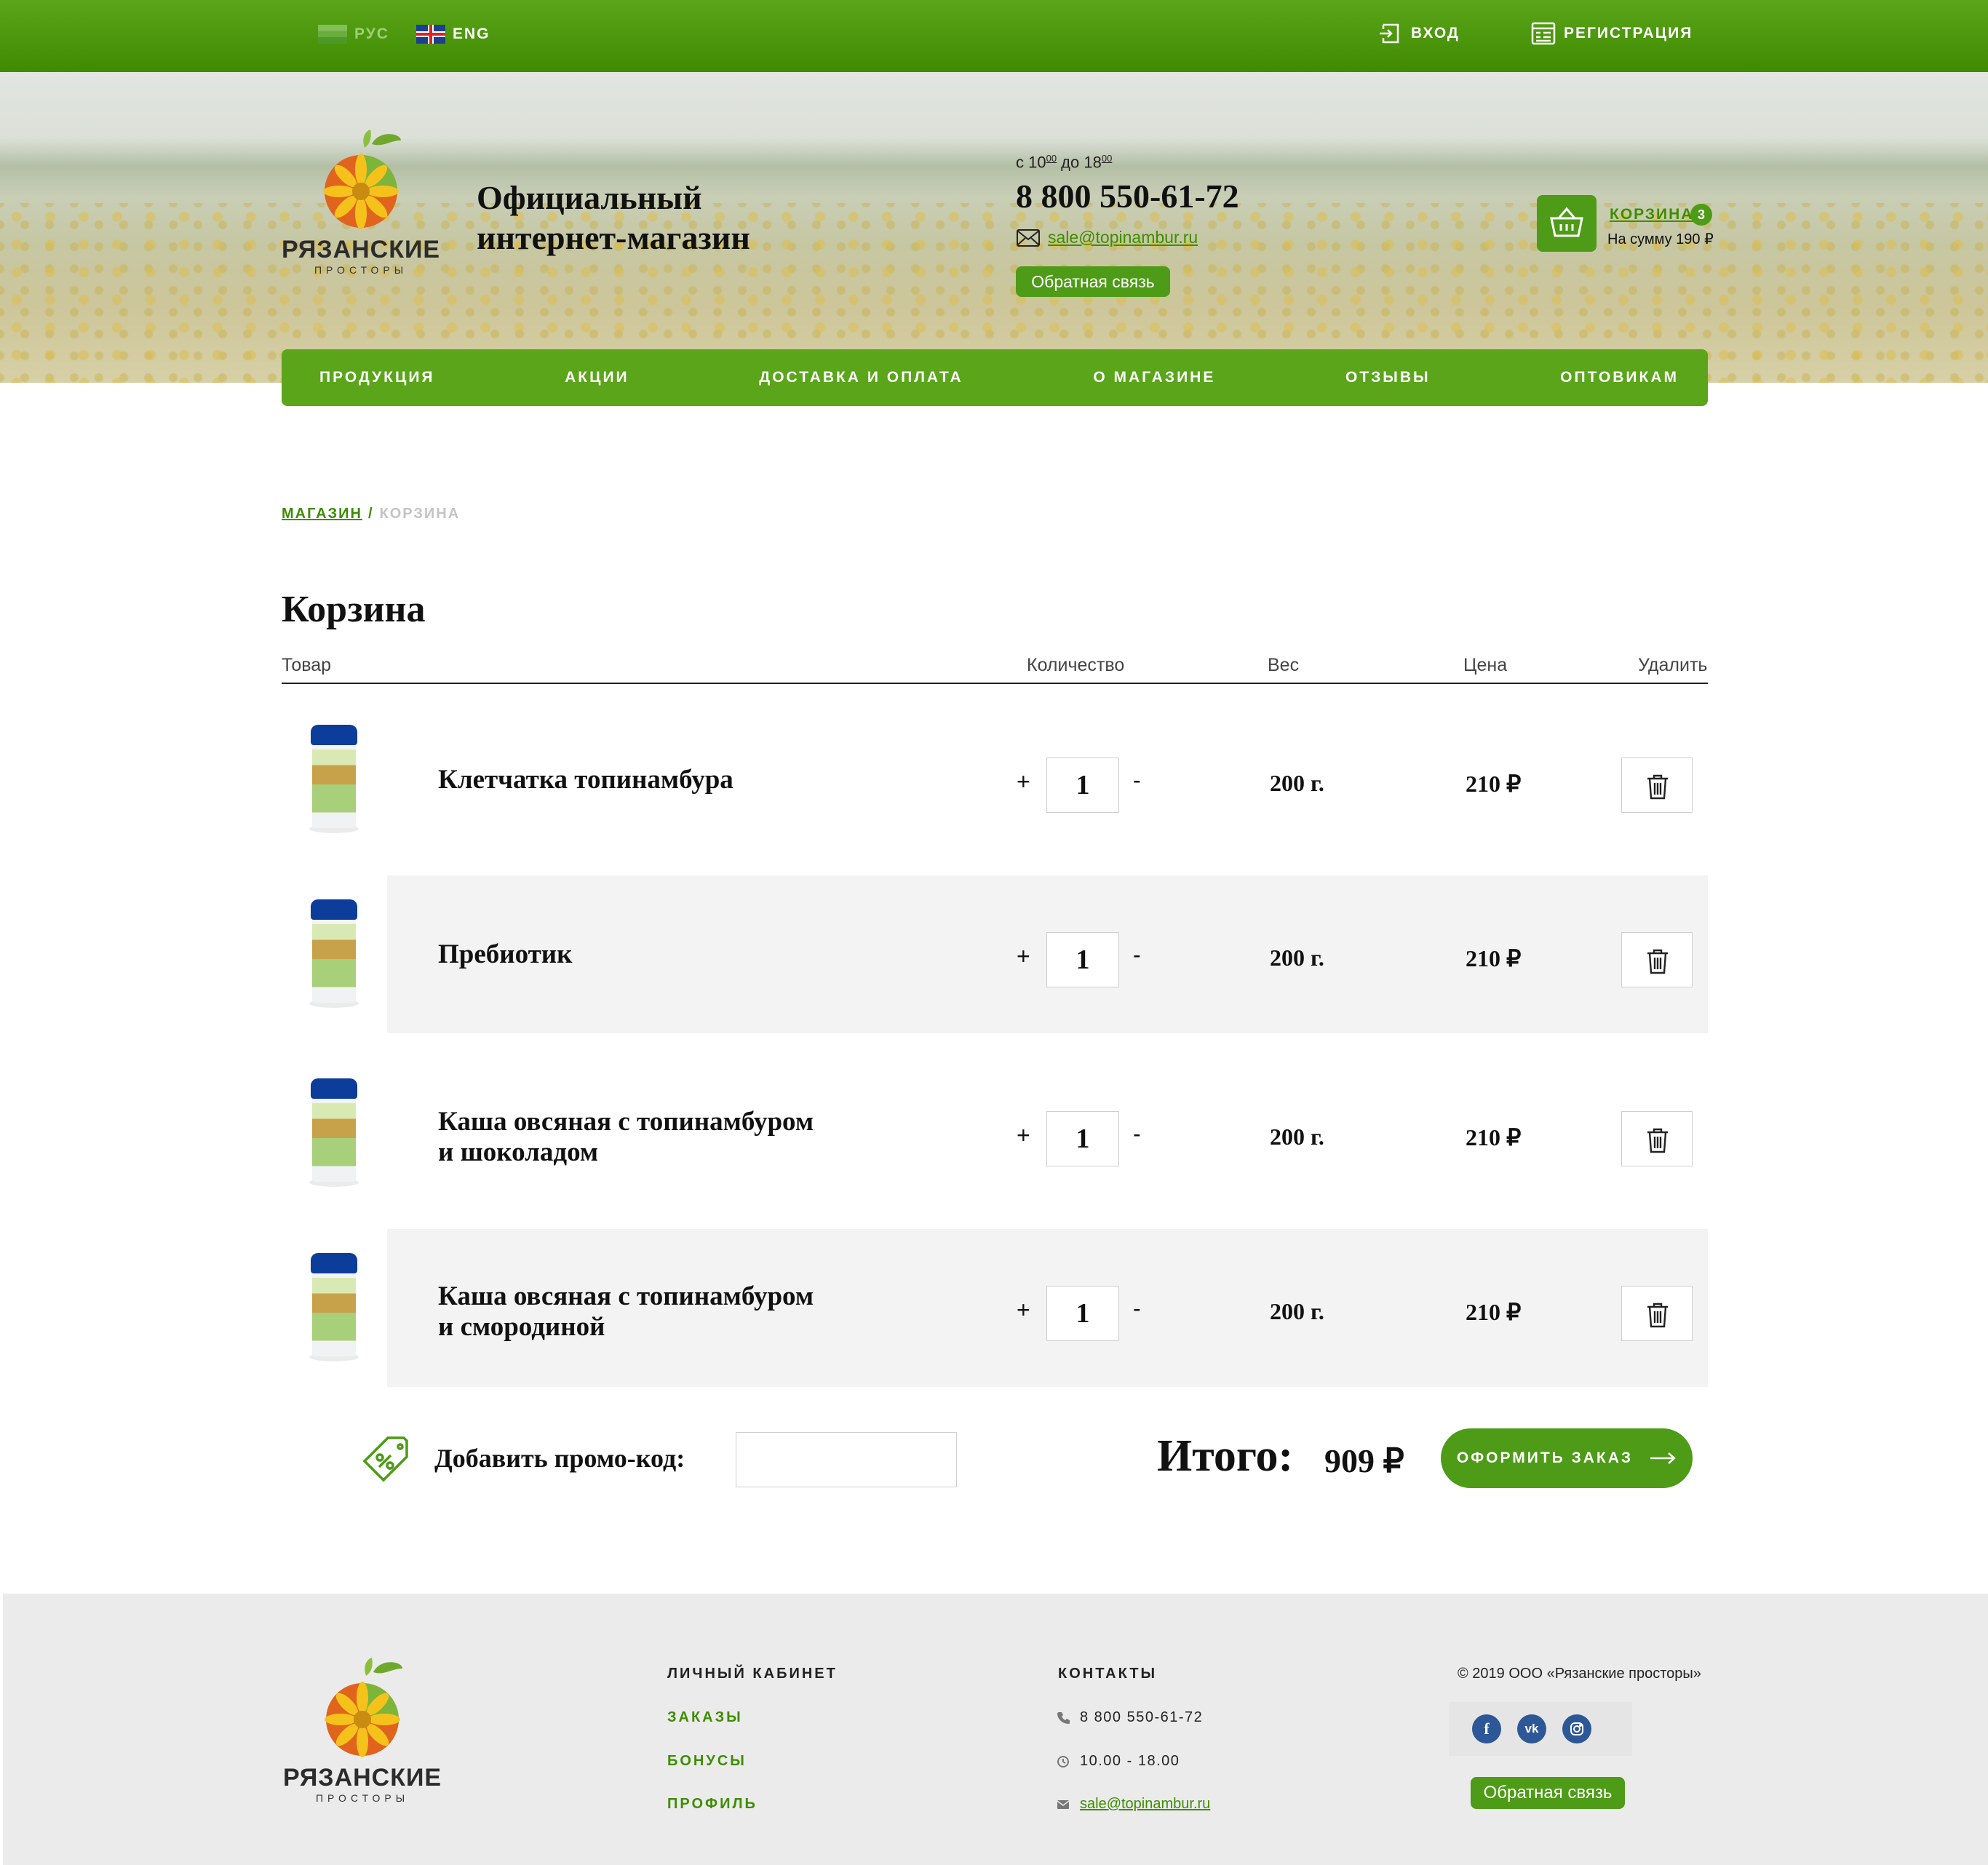 The image size is (1988, 1865). What do you see at coordinates (1076, 665) in the screenshot?
I see `col-quantity: Количество` at bounding box center [1076, 665].